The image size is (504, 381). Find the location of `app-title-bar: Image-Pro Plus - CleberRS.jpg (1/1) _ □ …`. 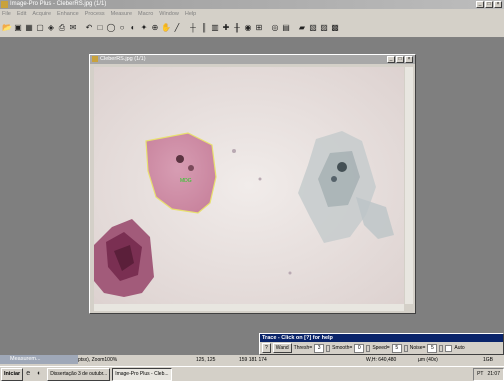

app-title-bar: Image-Pro Plus - CleberRS.jpg (1/1) _ □ … is located at coordinates (252, 4).